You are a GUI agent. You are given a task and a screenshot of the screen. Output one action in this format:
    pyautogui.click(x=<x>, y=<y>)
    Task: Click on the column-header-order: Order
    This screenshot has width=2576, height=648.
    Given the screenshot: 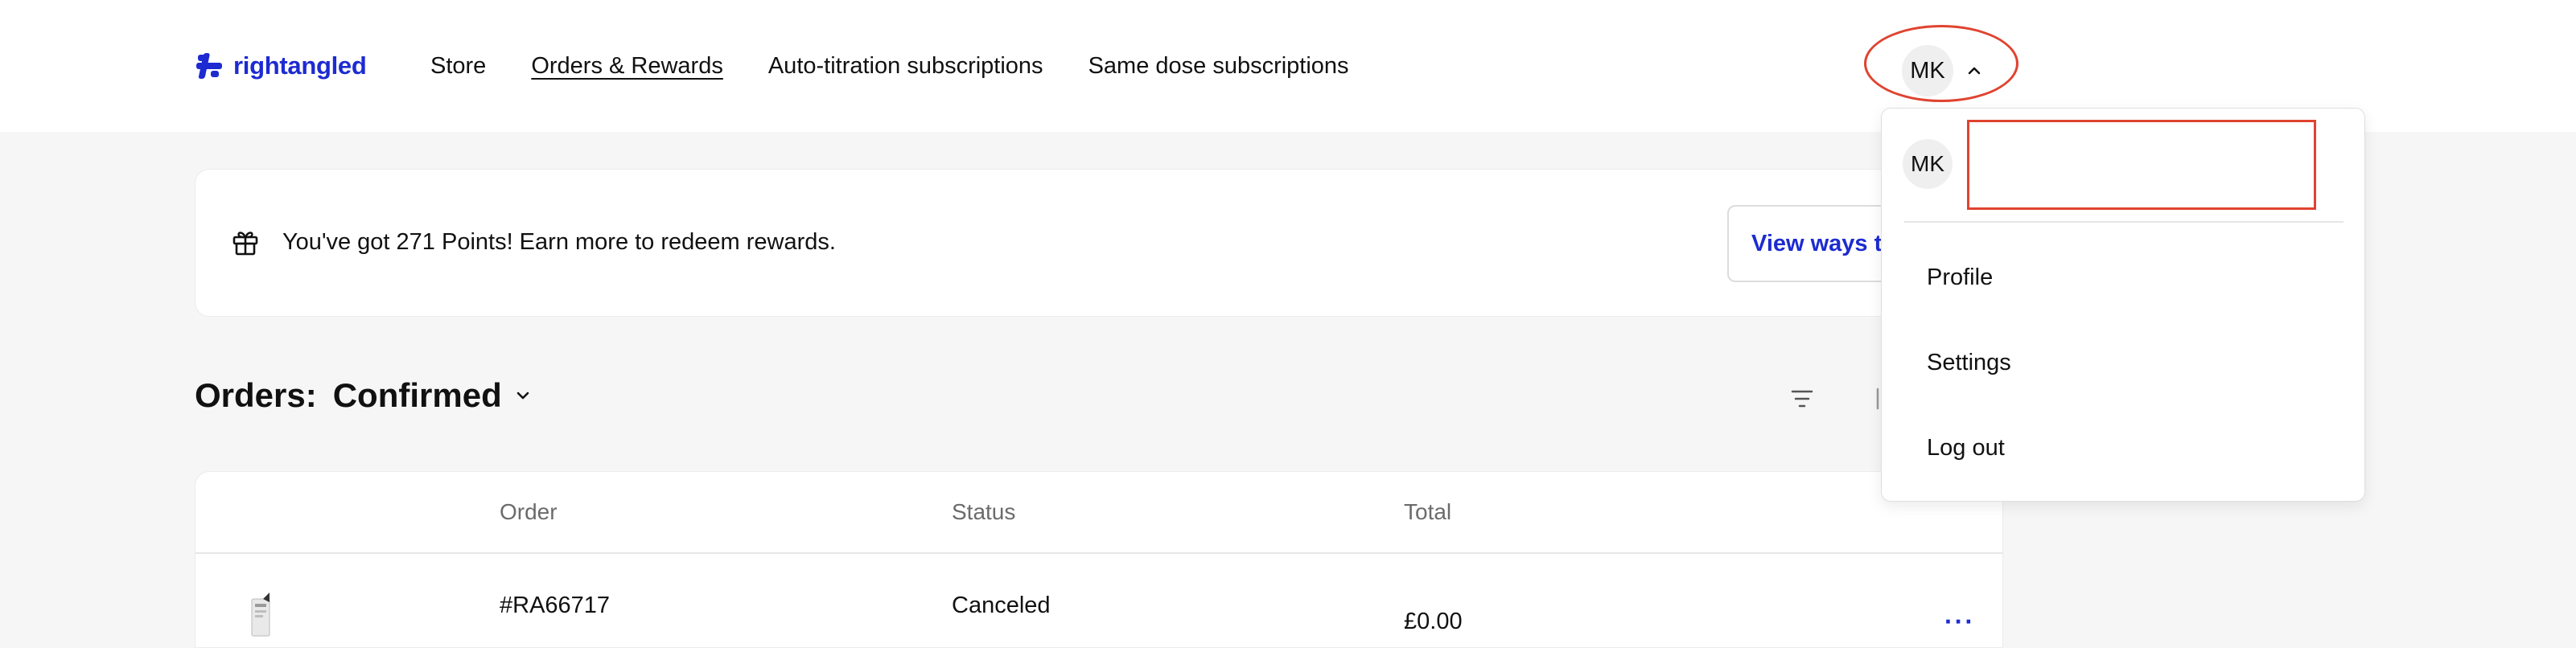 What is the action you would take?
    pyautogui.click(x=529, y=512)
    